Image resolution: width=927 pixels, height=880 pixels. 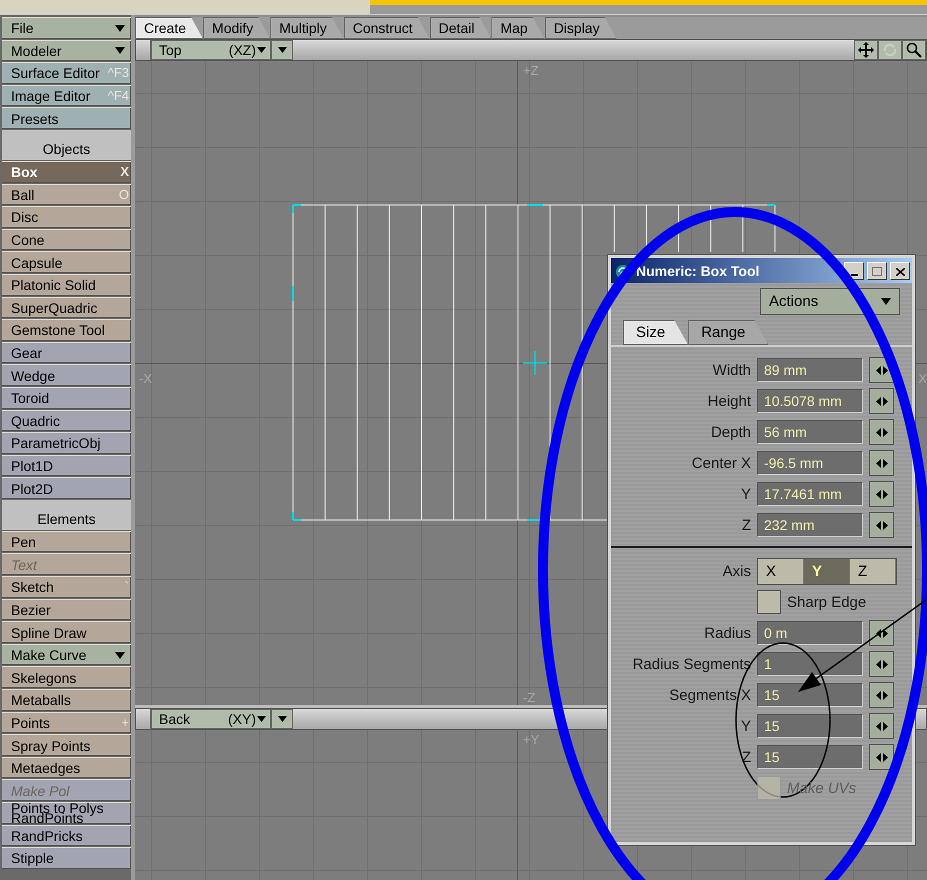 What do you see at coordinates (810, 525) in the screenshot?
I see `number-field: 232 mm` at bounding box center [810, 525].